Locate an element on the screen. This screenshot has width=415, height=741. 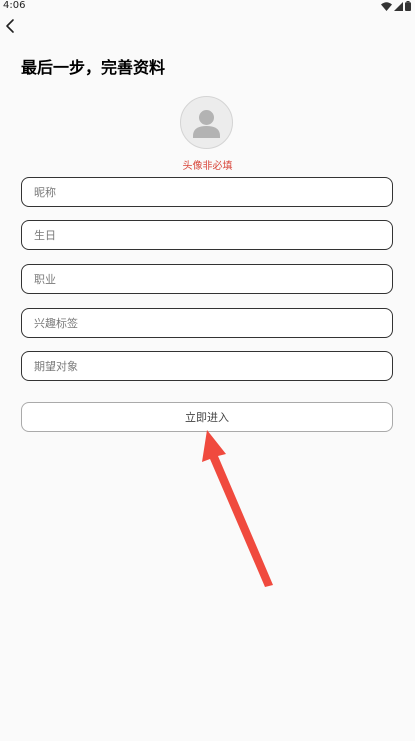
nickname-field is located at coordinates (207, 192).